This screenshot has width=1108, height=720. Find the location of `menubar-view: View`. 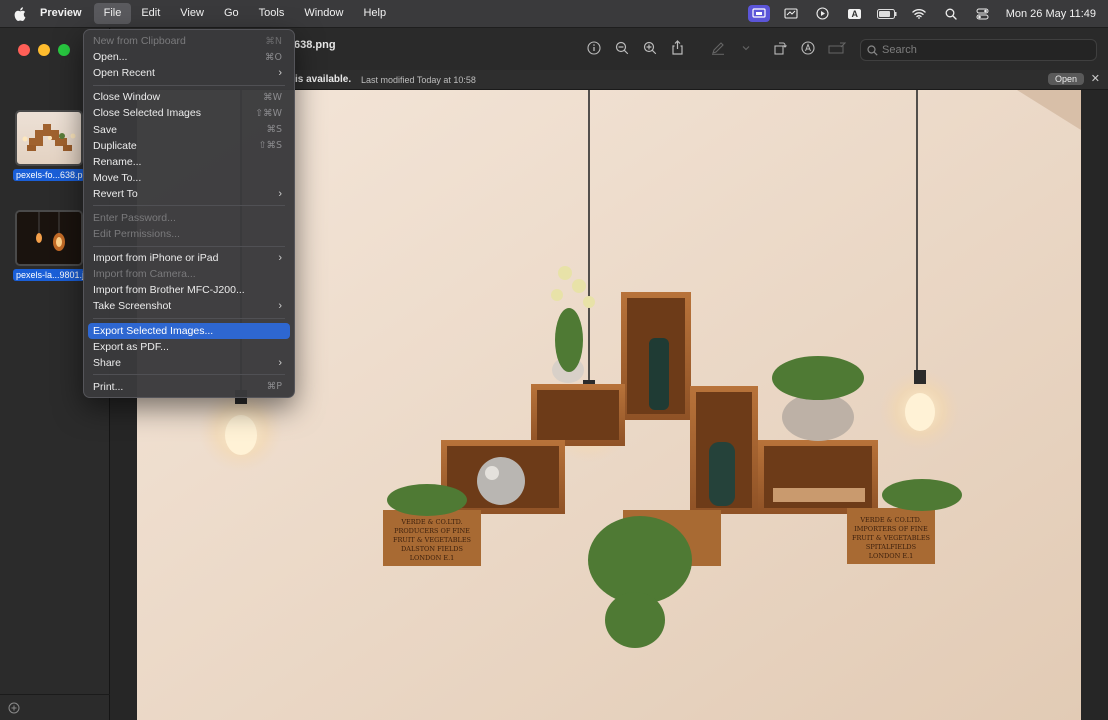

menubar-view: View is located at coordinates (192, 13).